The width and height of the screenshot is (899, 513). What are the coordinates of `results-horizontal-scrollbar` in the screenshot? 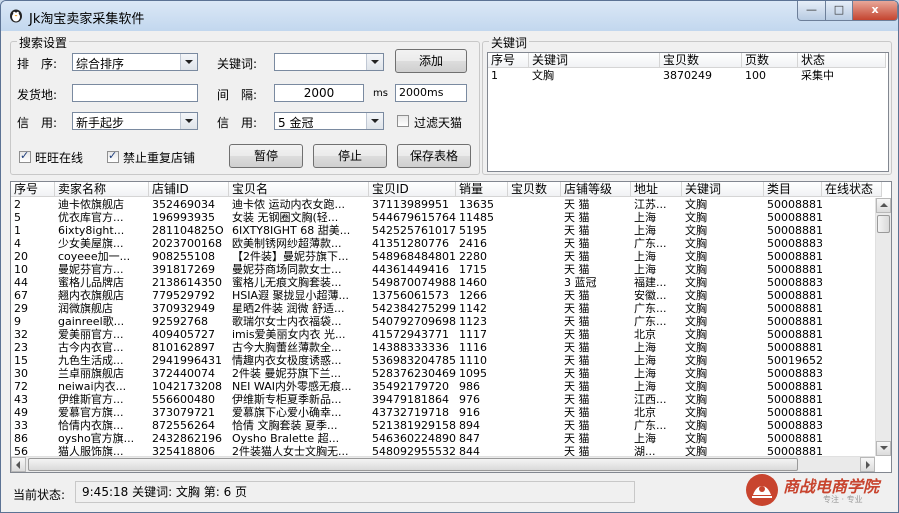 It's located at (443, 464).